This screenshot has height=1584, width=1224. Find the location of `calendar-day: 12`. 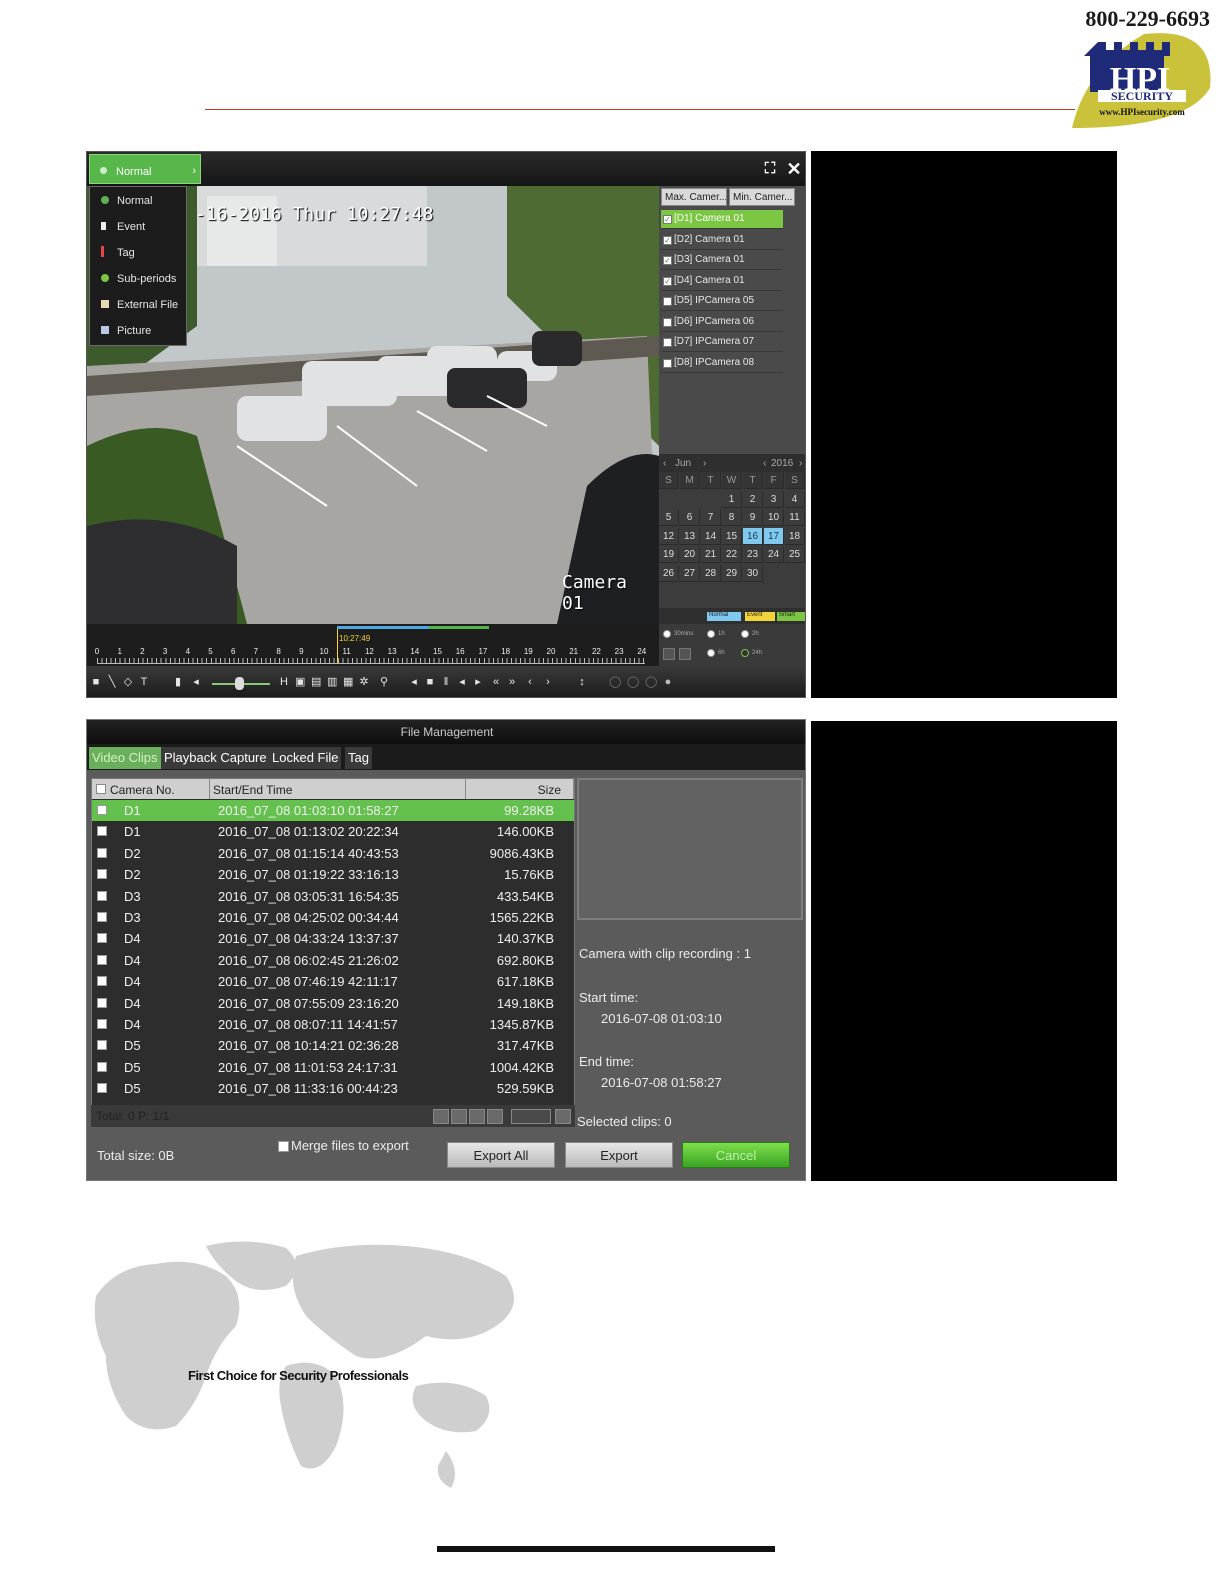

calendar-day: 12 is located at coordinates (669, 536).